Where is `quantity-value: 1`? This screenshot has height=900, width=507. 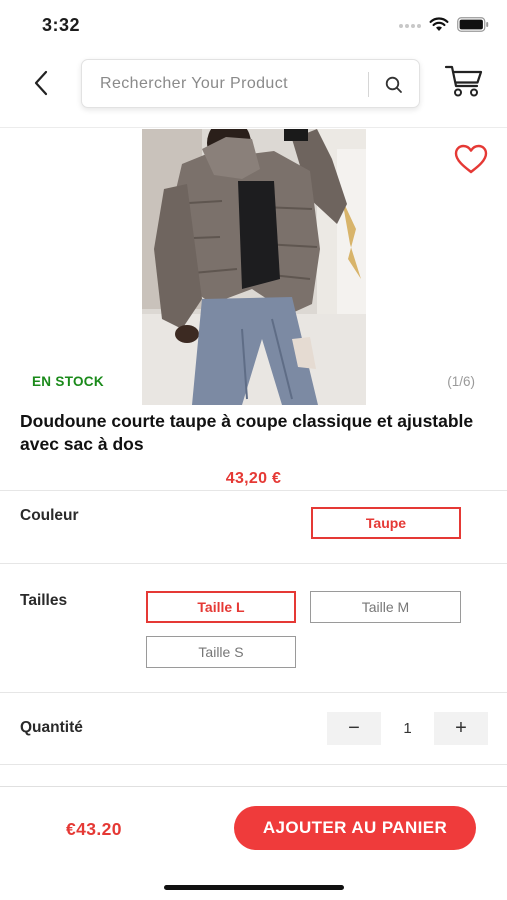
quantity-value: 1 is located at coordinates (407, 728).